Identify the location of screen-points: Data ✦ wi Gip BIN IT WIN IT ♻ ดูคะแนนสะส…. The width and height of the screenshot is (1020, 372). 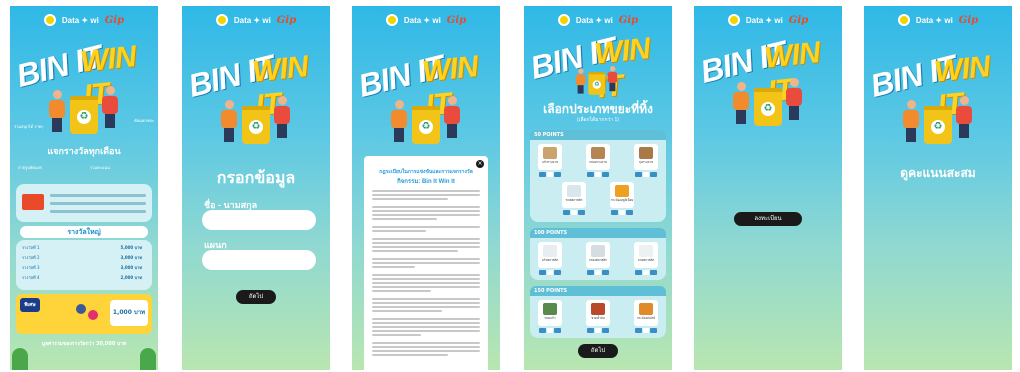
(938, 188).